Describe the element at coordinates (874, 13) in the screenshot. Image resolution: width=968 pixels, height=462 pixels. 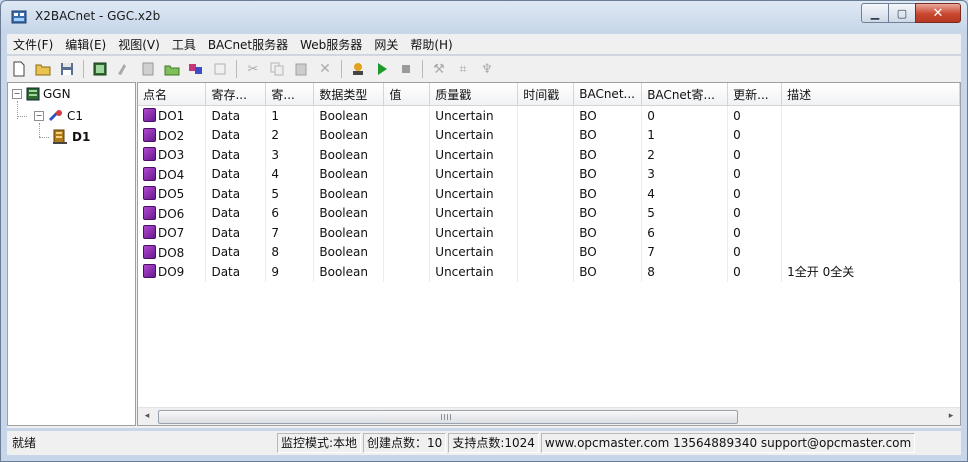
I see `minimize-button: ▁` at that location.